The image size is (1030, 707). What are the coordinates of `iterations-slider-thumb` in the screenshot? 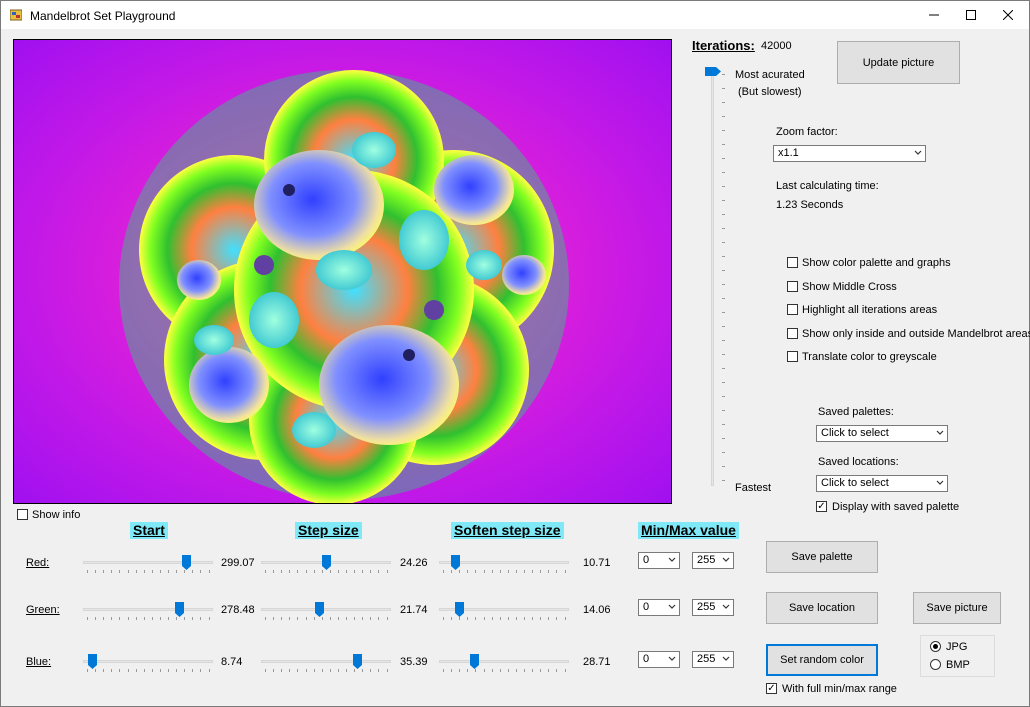 It's located at (713, 71).